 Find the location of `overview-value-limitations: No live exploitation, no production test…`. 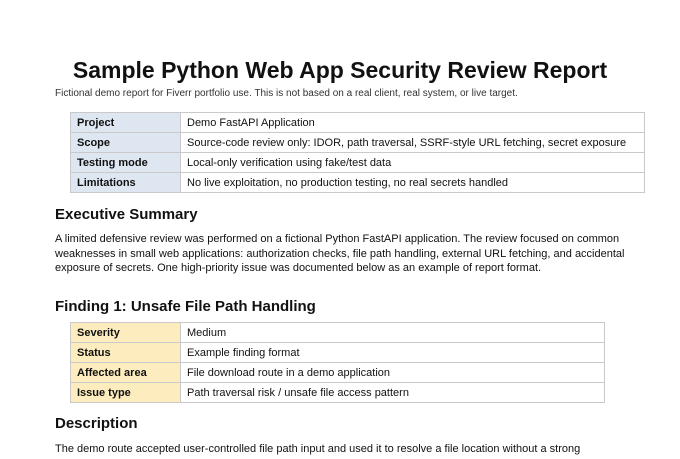

overview-value-limitations: No live exploitation, no production test… is located at coordinates (412, 182).